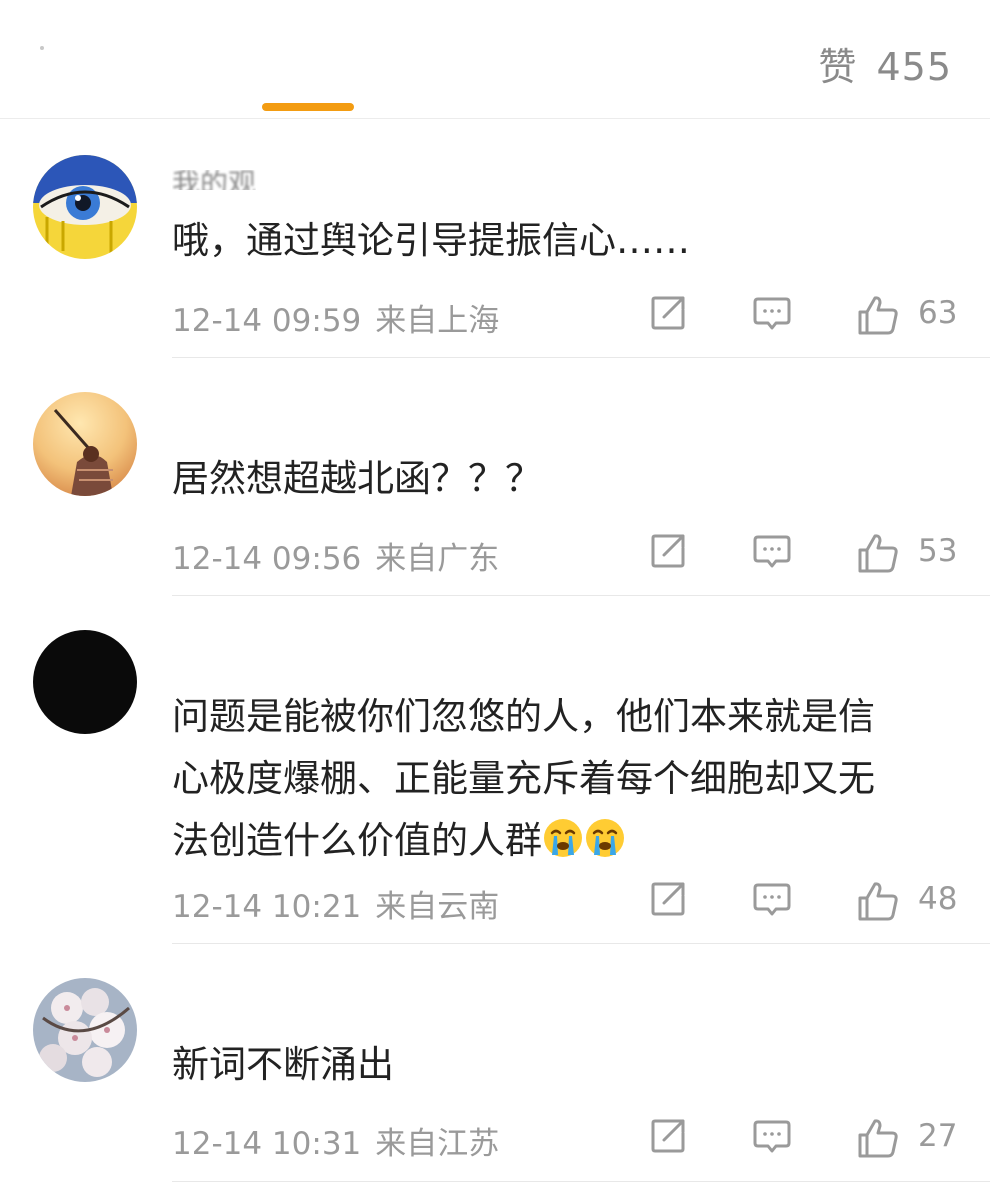 The image size is (990, 1200). Describe the element at coordinates (267, 1144) in the screenshot. I see `comment-time: 12-14 10:31` at that location.